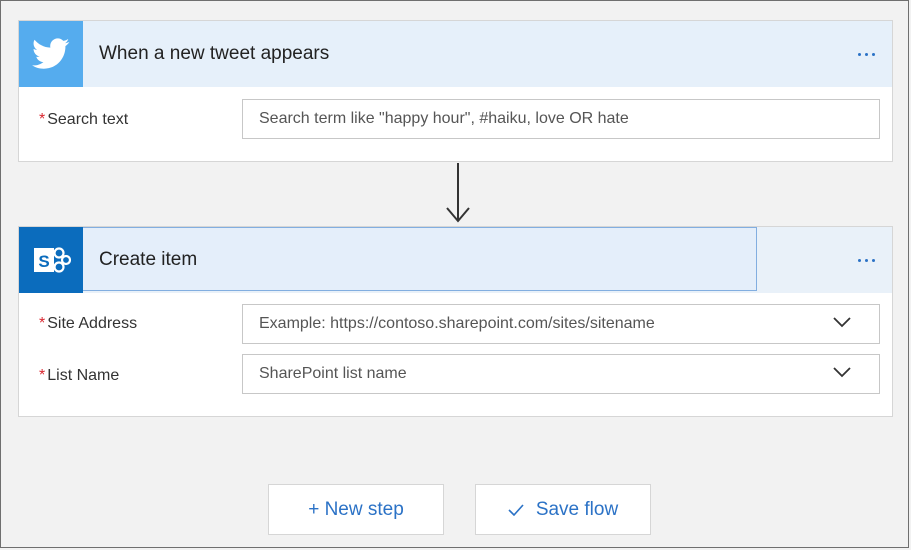  I want to click on trigger-card-header: When a new tweet appears, so click(455, 54).